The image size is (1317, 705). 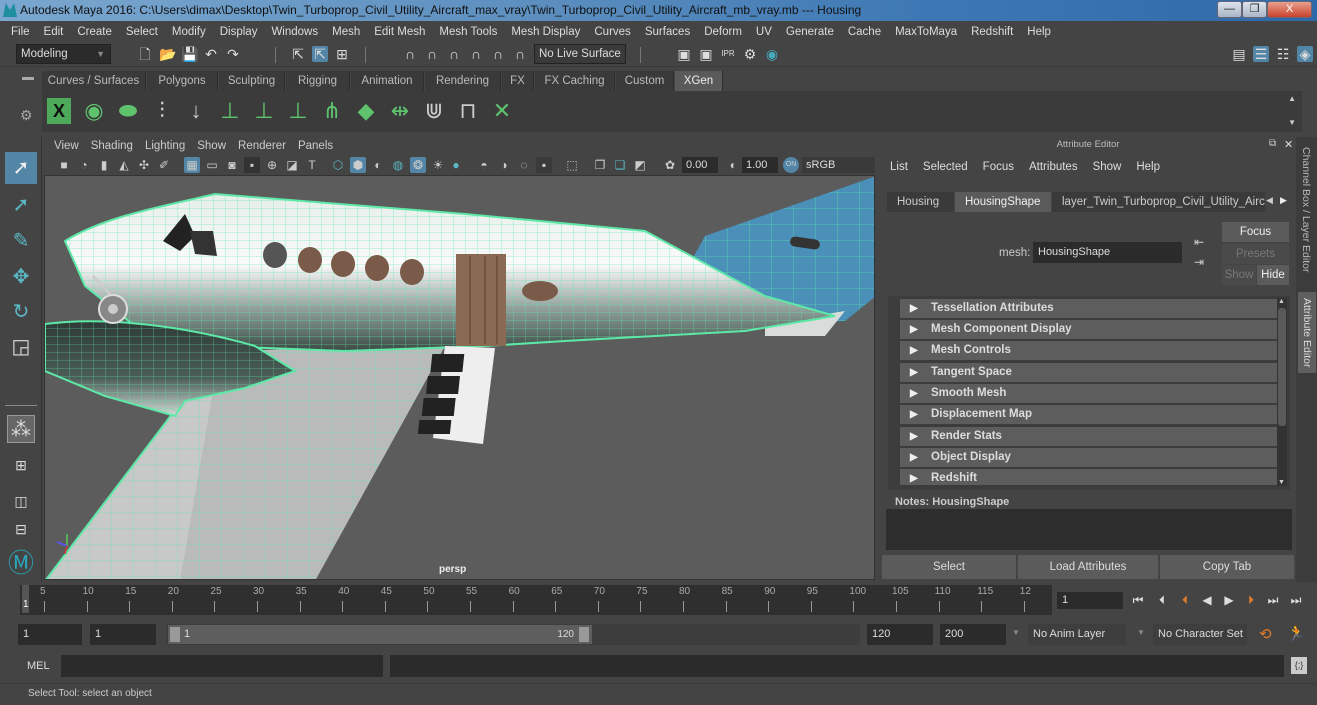 I want to click on snap-surface-icon: ∩, so click(x=498, y=54).